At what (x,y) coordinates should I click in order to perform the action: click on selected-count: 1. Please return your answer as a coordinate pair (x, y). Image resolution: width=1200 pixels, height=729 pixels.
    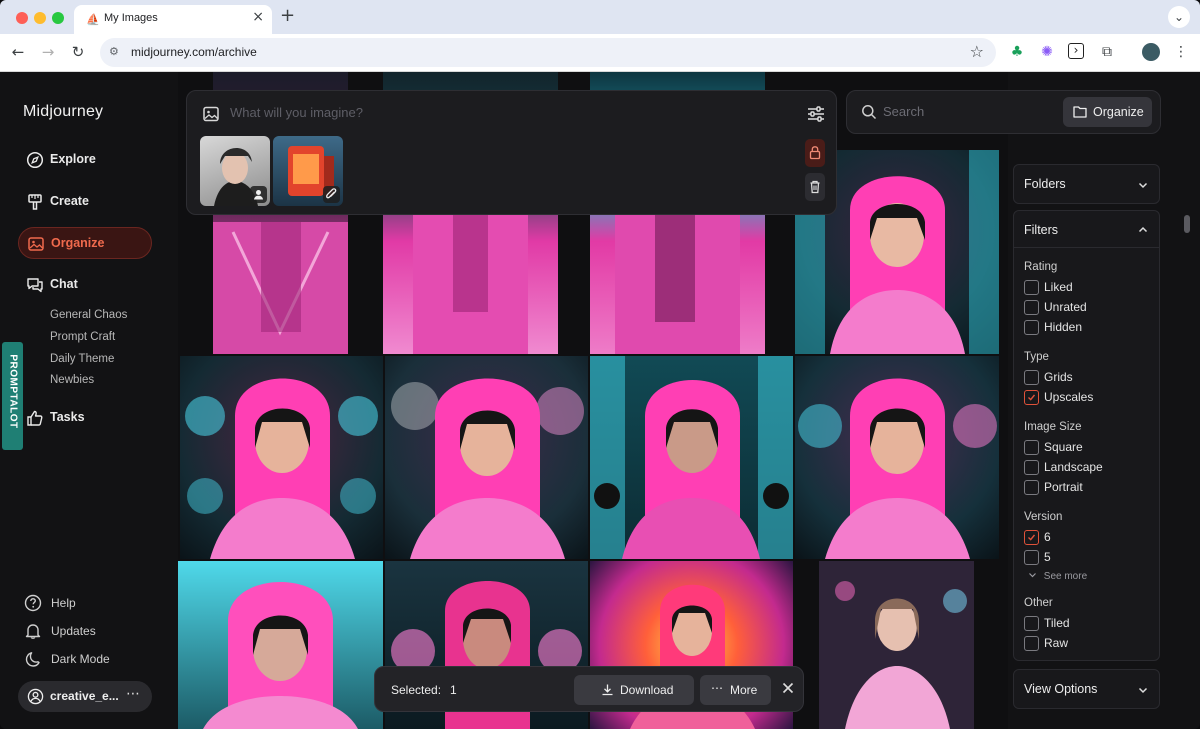
    Looking at the image, I should click on (453, 690).